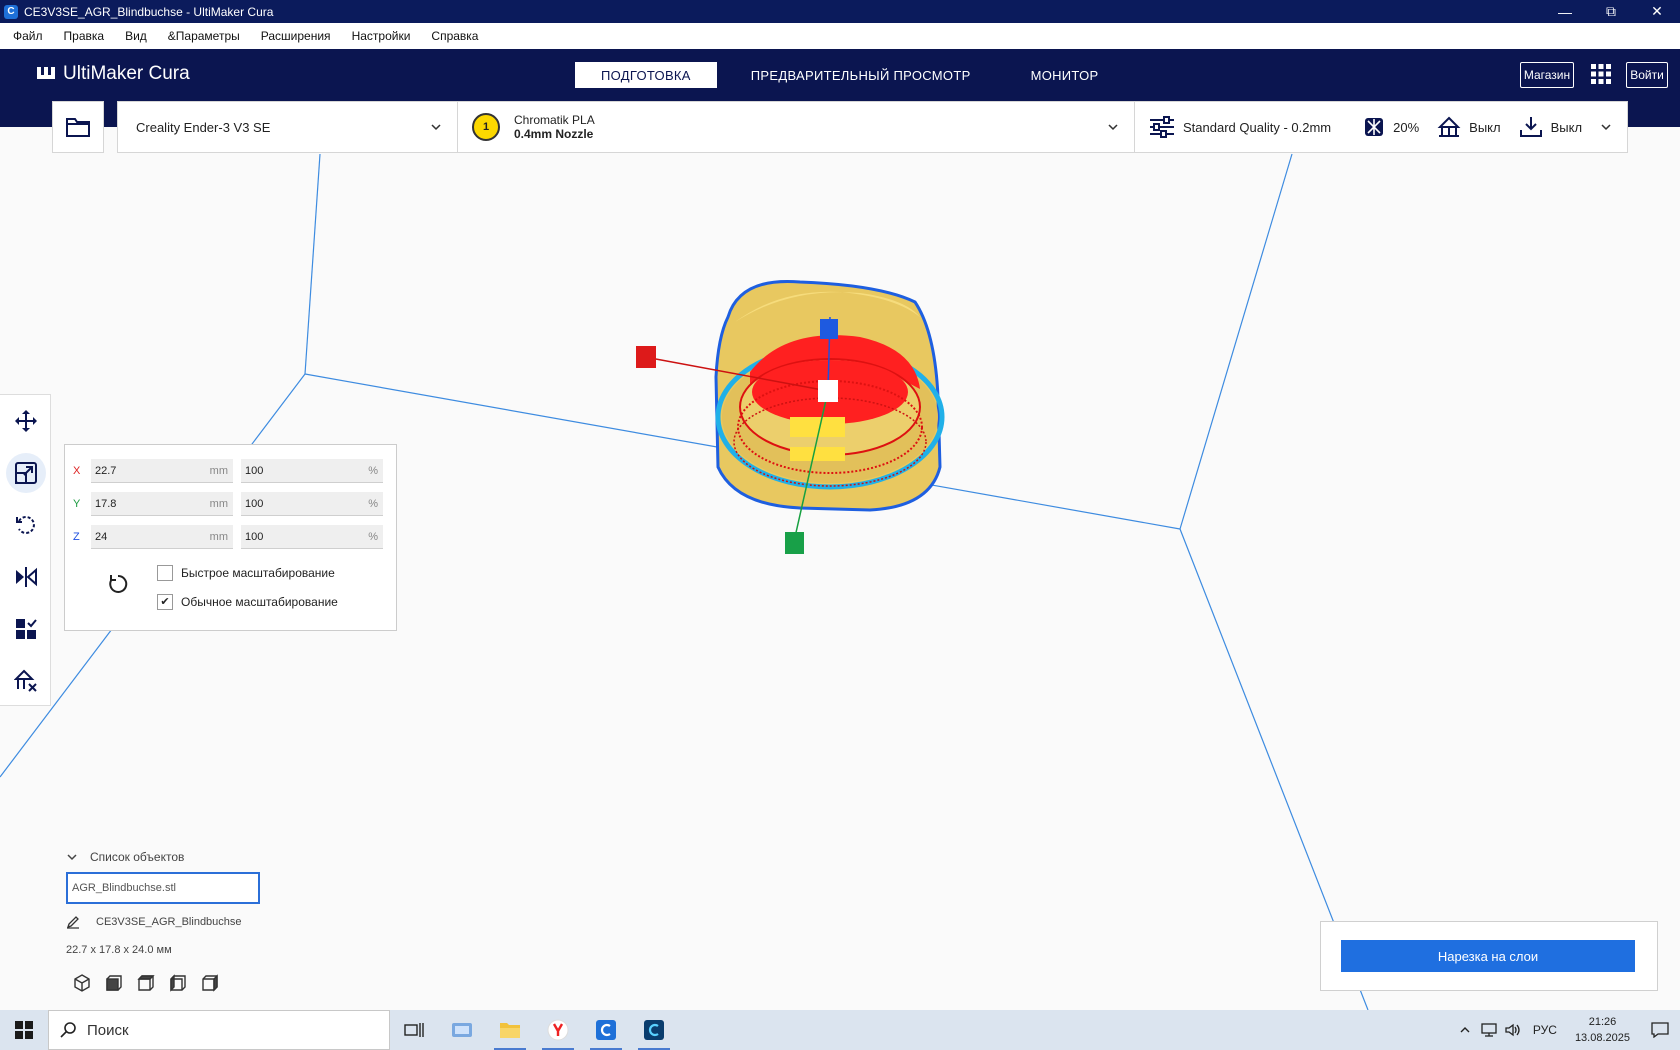 The image size is (1680, 1050). Describe the element at coordinates (1611, 11) in the screenshot. I see `restore-button: ⧉` at that location.